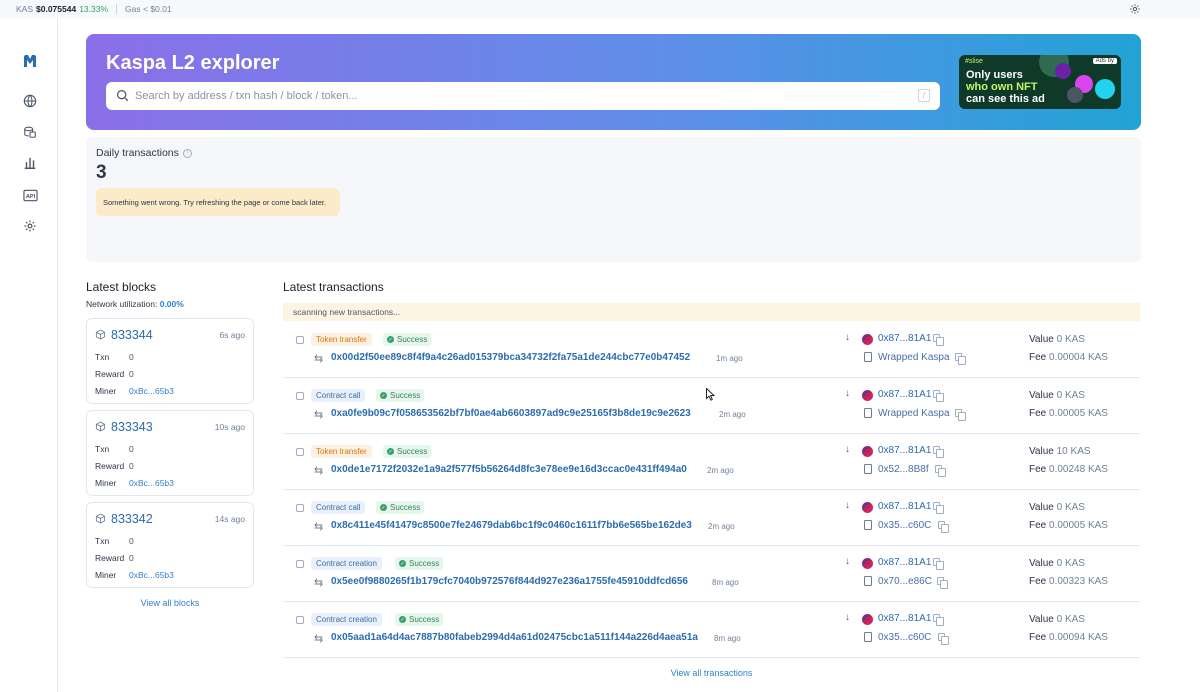 The width and height of the screenshot is (1200, 692). Describe the element at coordinates (25, 9) in the screenshot. I see `kas-label: KAS` at that location.